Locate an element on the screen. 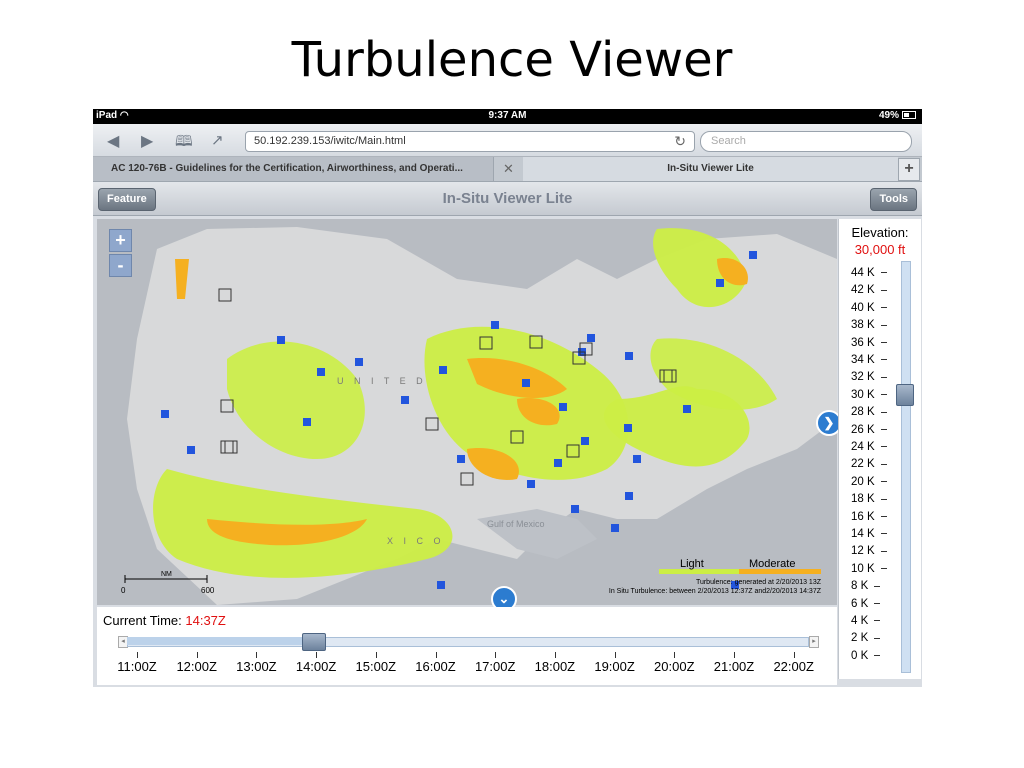 The height and width of the screenshot is (768, 1024). close-tab-icon: ✕ is located at coordinates (508, 169).